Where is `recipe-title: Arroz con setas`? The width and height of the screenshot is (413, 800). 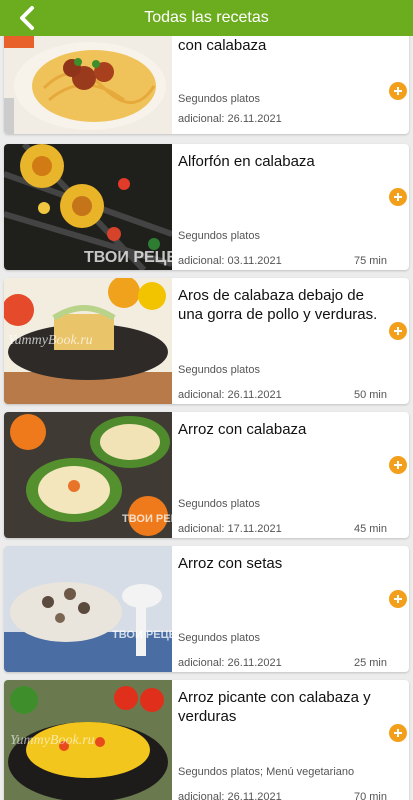 recipe-title: Arroz con setas is located at coordinates (230, 563).